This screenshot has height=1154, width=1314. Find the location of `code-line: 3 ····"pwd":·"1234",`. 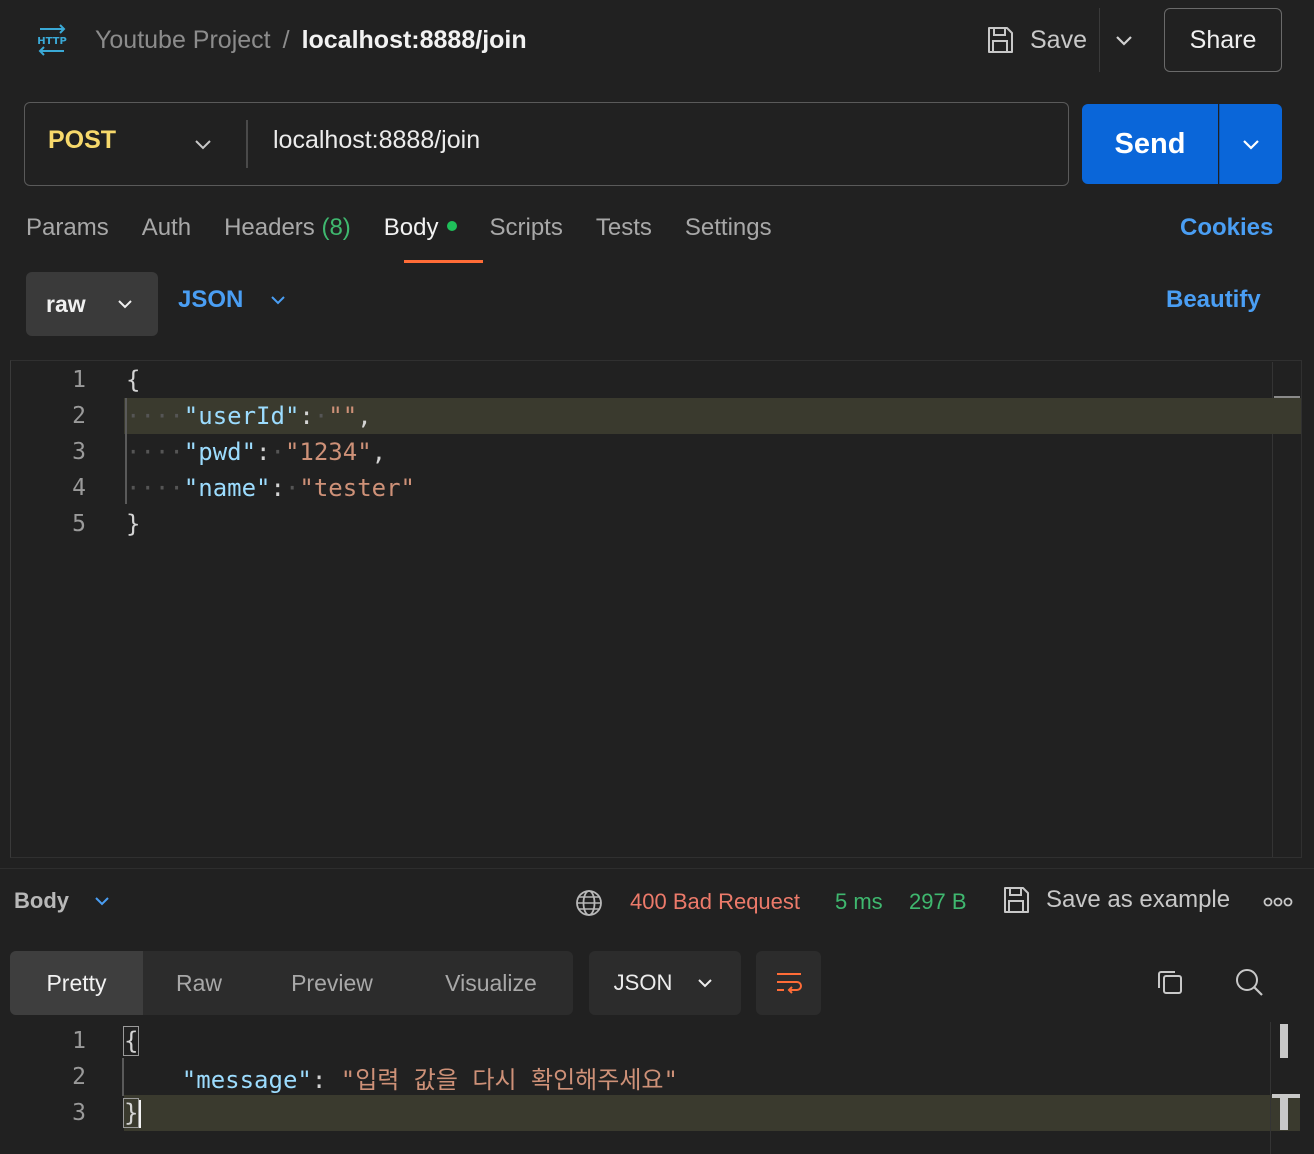

code-line: 3 ····"pwd":·"1234", is located at coordinates (193, 452).